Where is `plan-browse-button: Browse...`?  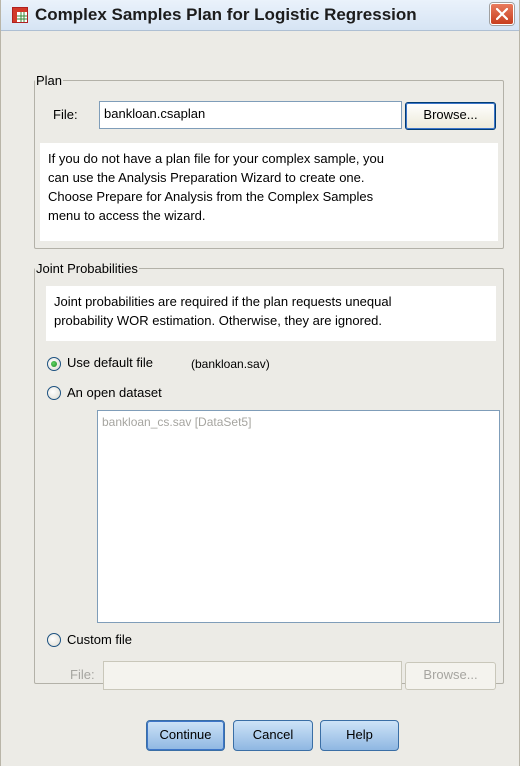 plan-browse-button: Browse... is located at coordinates (450, 116).